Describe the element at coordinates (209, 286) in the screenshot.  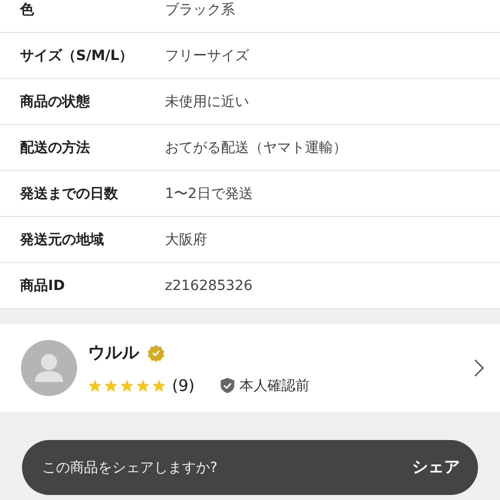
I see `detail-value: z216285326` at that location.